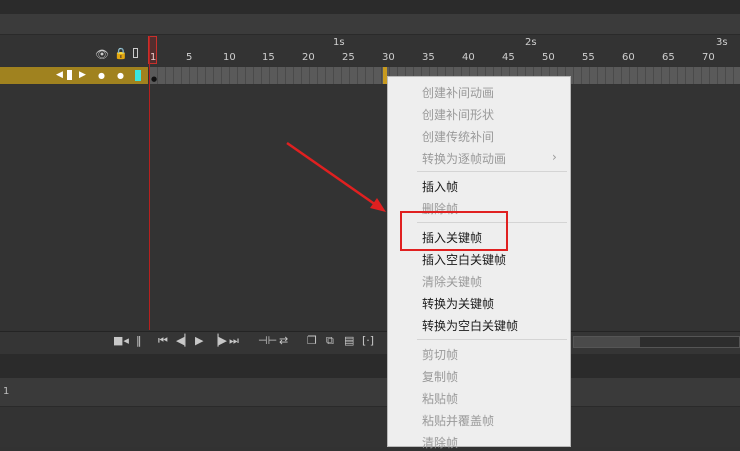 This screenshot has height=451, width=740. I want to click on step-back-icon: ◀▏, so click(184, 341).